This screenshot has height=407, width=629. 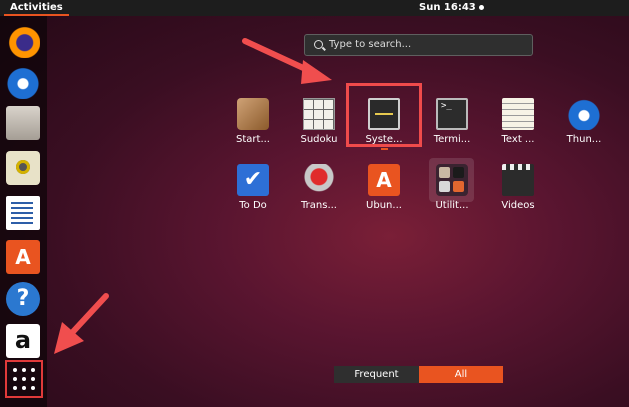 What do you see at coordinates (518, 114) in the screenshot?
I see `text-editor-icon` at bounding box center [518, 114].